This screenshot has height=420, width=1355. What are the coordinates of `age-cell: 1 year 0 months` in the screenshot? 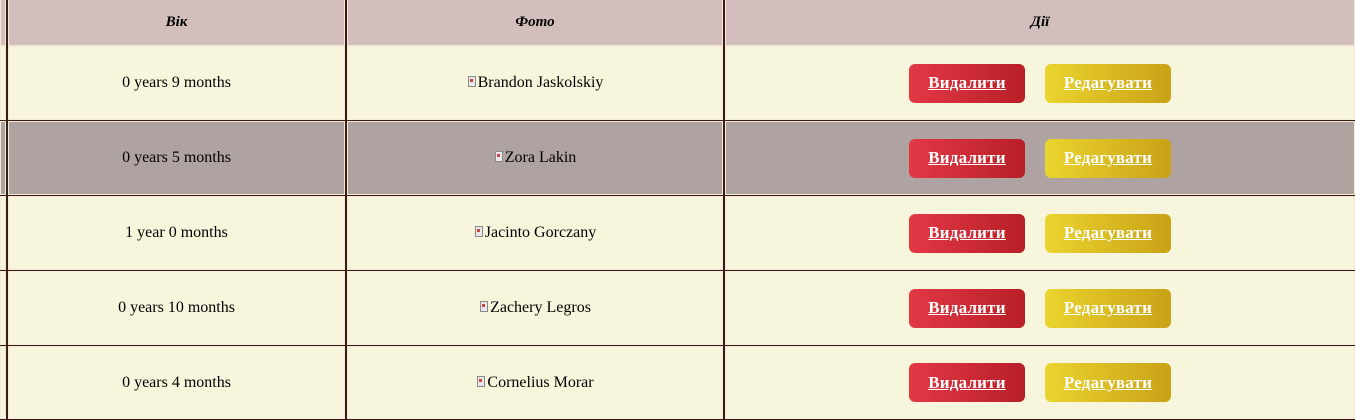 It's located at (176, 233).